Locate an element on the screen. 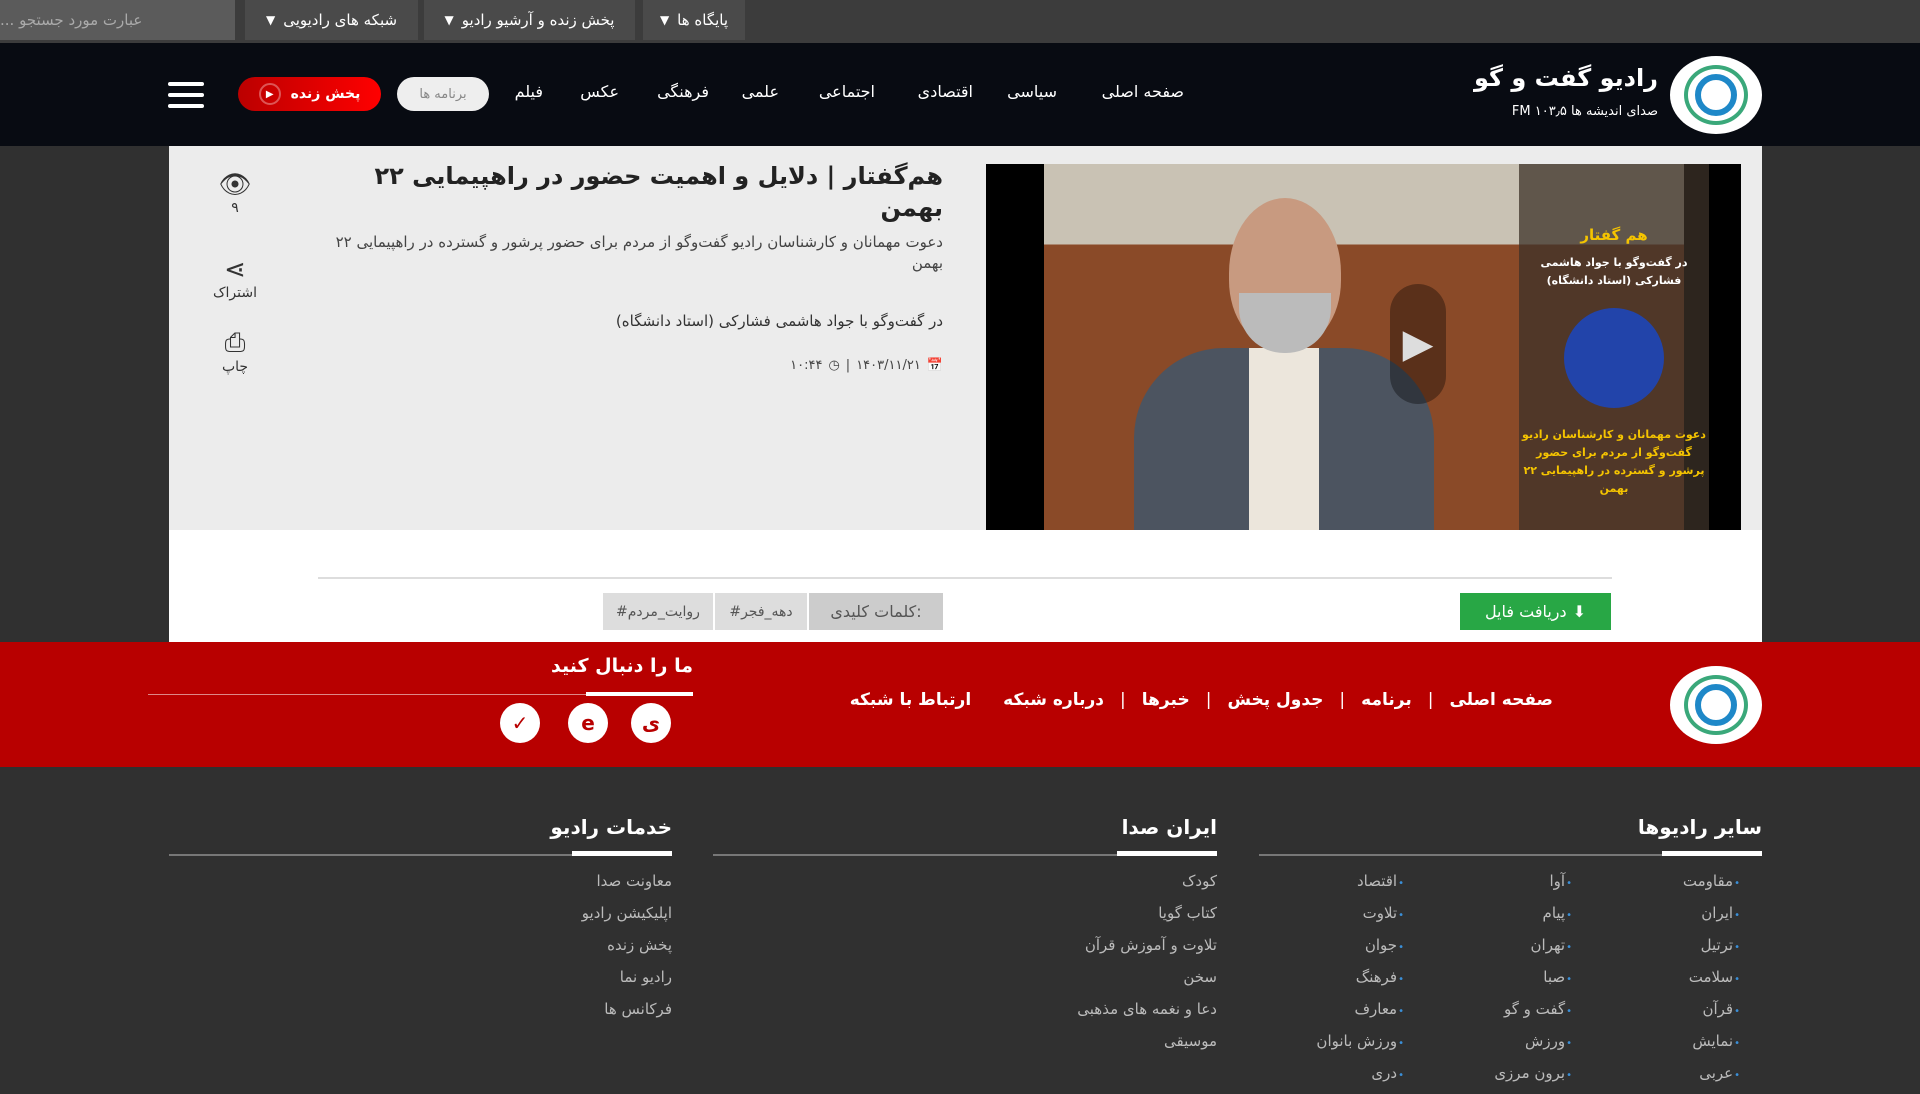 The width and height of the screenshot is (1920, 1094). footer-services-title: خدمات رادیو is located at coordinates (611, 827).